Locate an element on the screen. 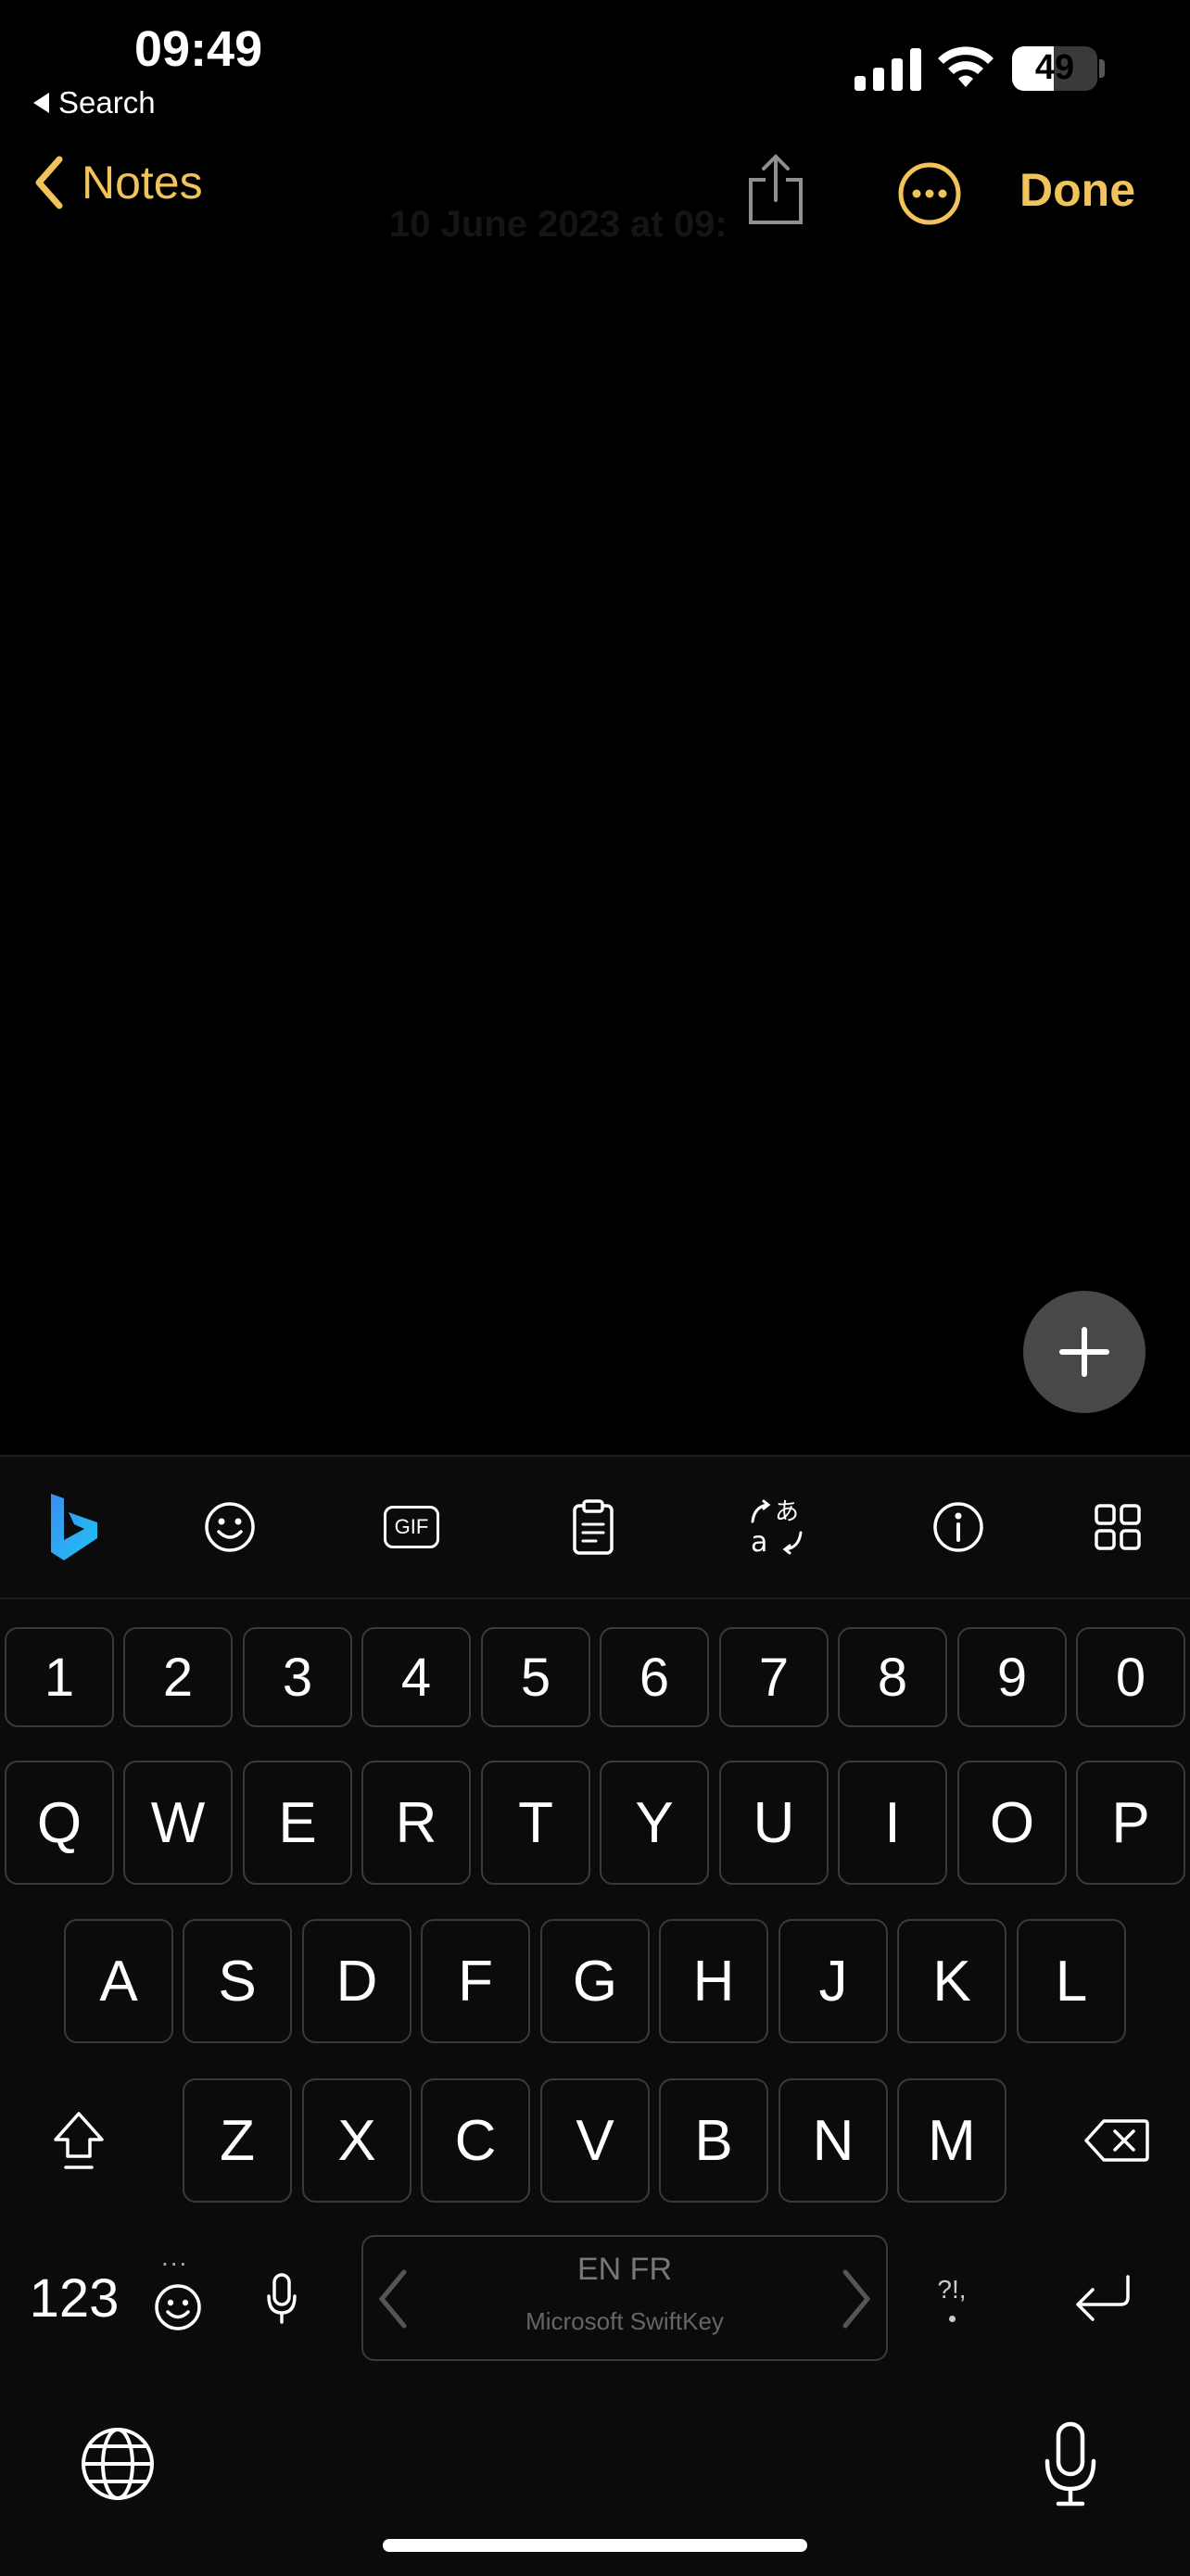 The image size is (1190, 2576). microphone-icon is located at coordinates (282, 2298).